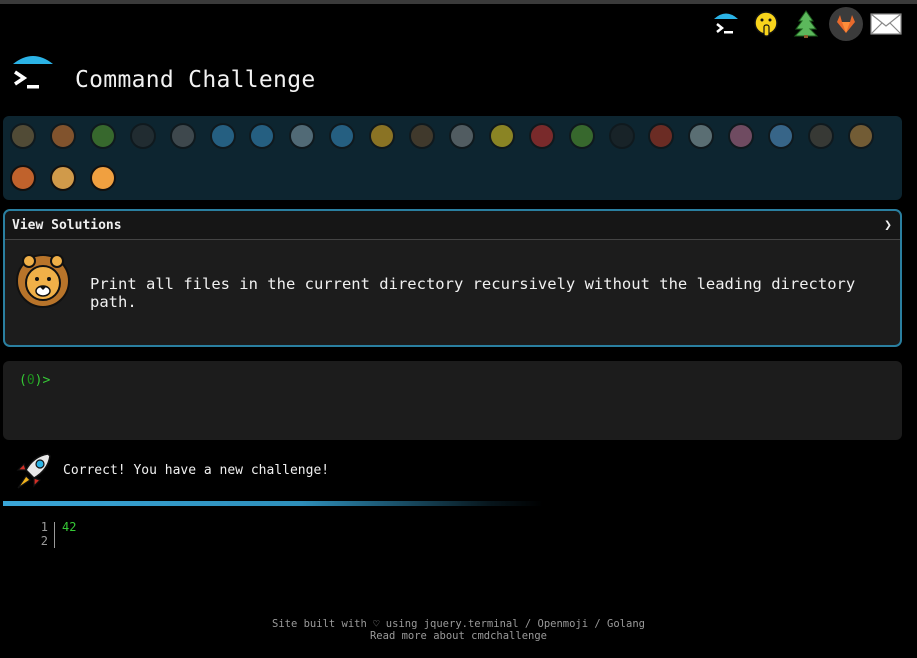  Describe the element at coordinates (846, 24) in the screenshot. I see `gitlab-icon` at that location.